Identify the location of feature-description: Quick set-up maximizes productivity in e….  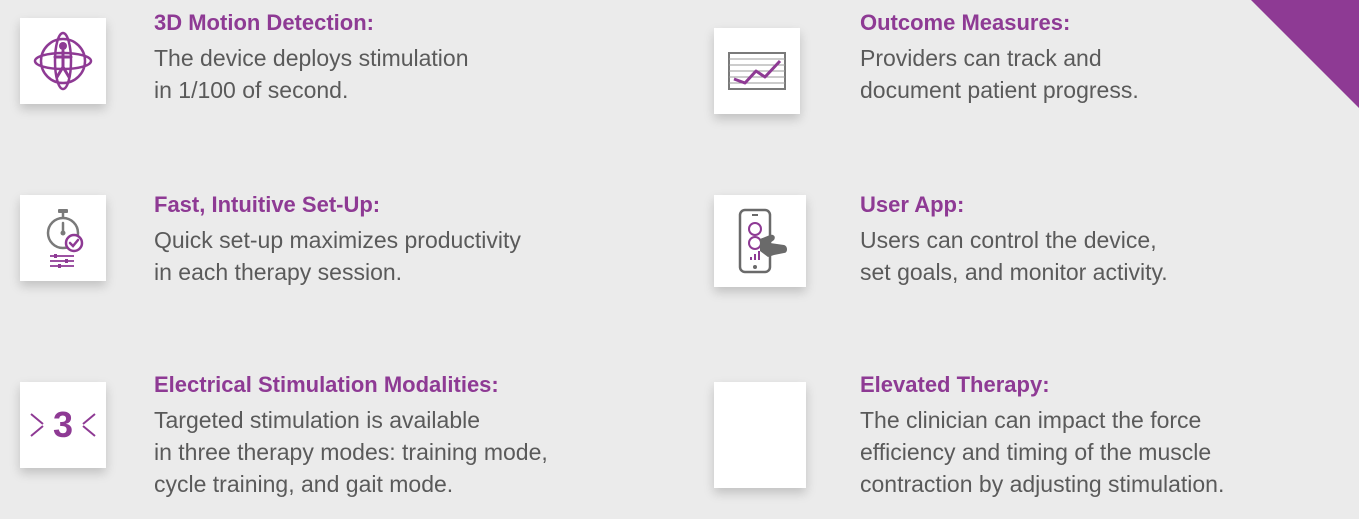
(337, 256).